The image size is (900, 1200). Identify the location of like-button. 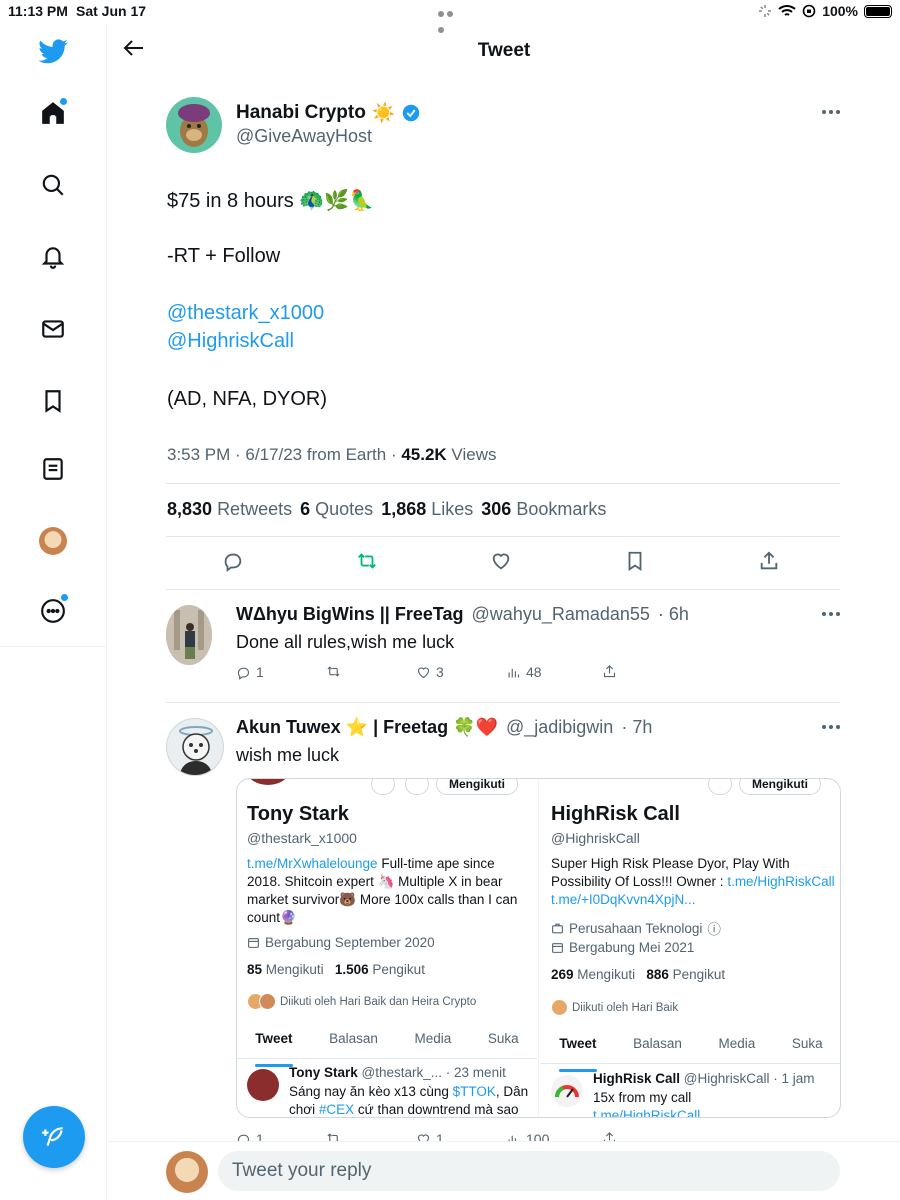
(503, 563).